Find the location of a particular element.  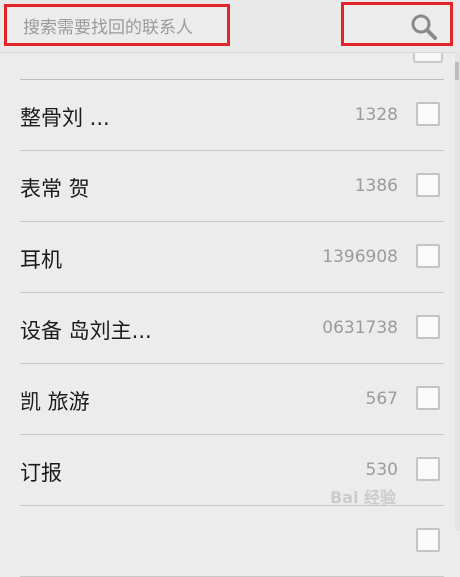

watermark: Bai 经验 is located at coordinates (363, 497).